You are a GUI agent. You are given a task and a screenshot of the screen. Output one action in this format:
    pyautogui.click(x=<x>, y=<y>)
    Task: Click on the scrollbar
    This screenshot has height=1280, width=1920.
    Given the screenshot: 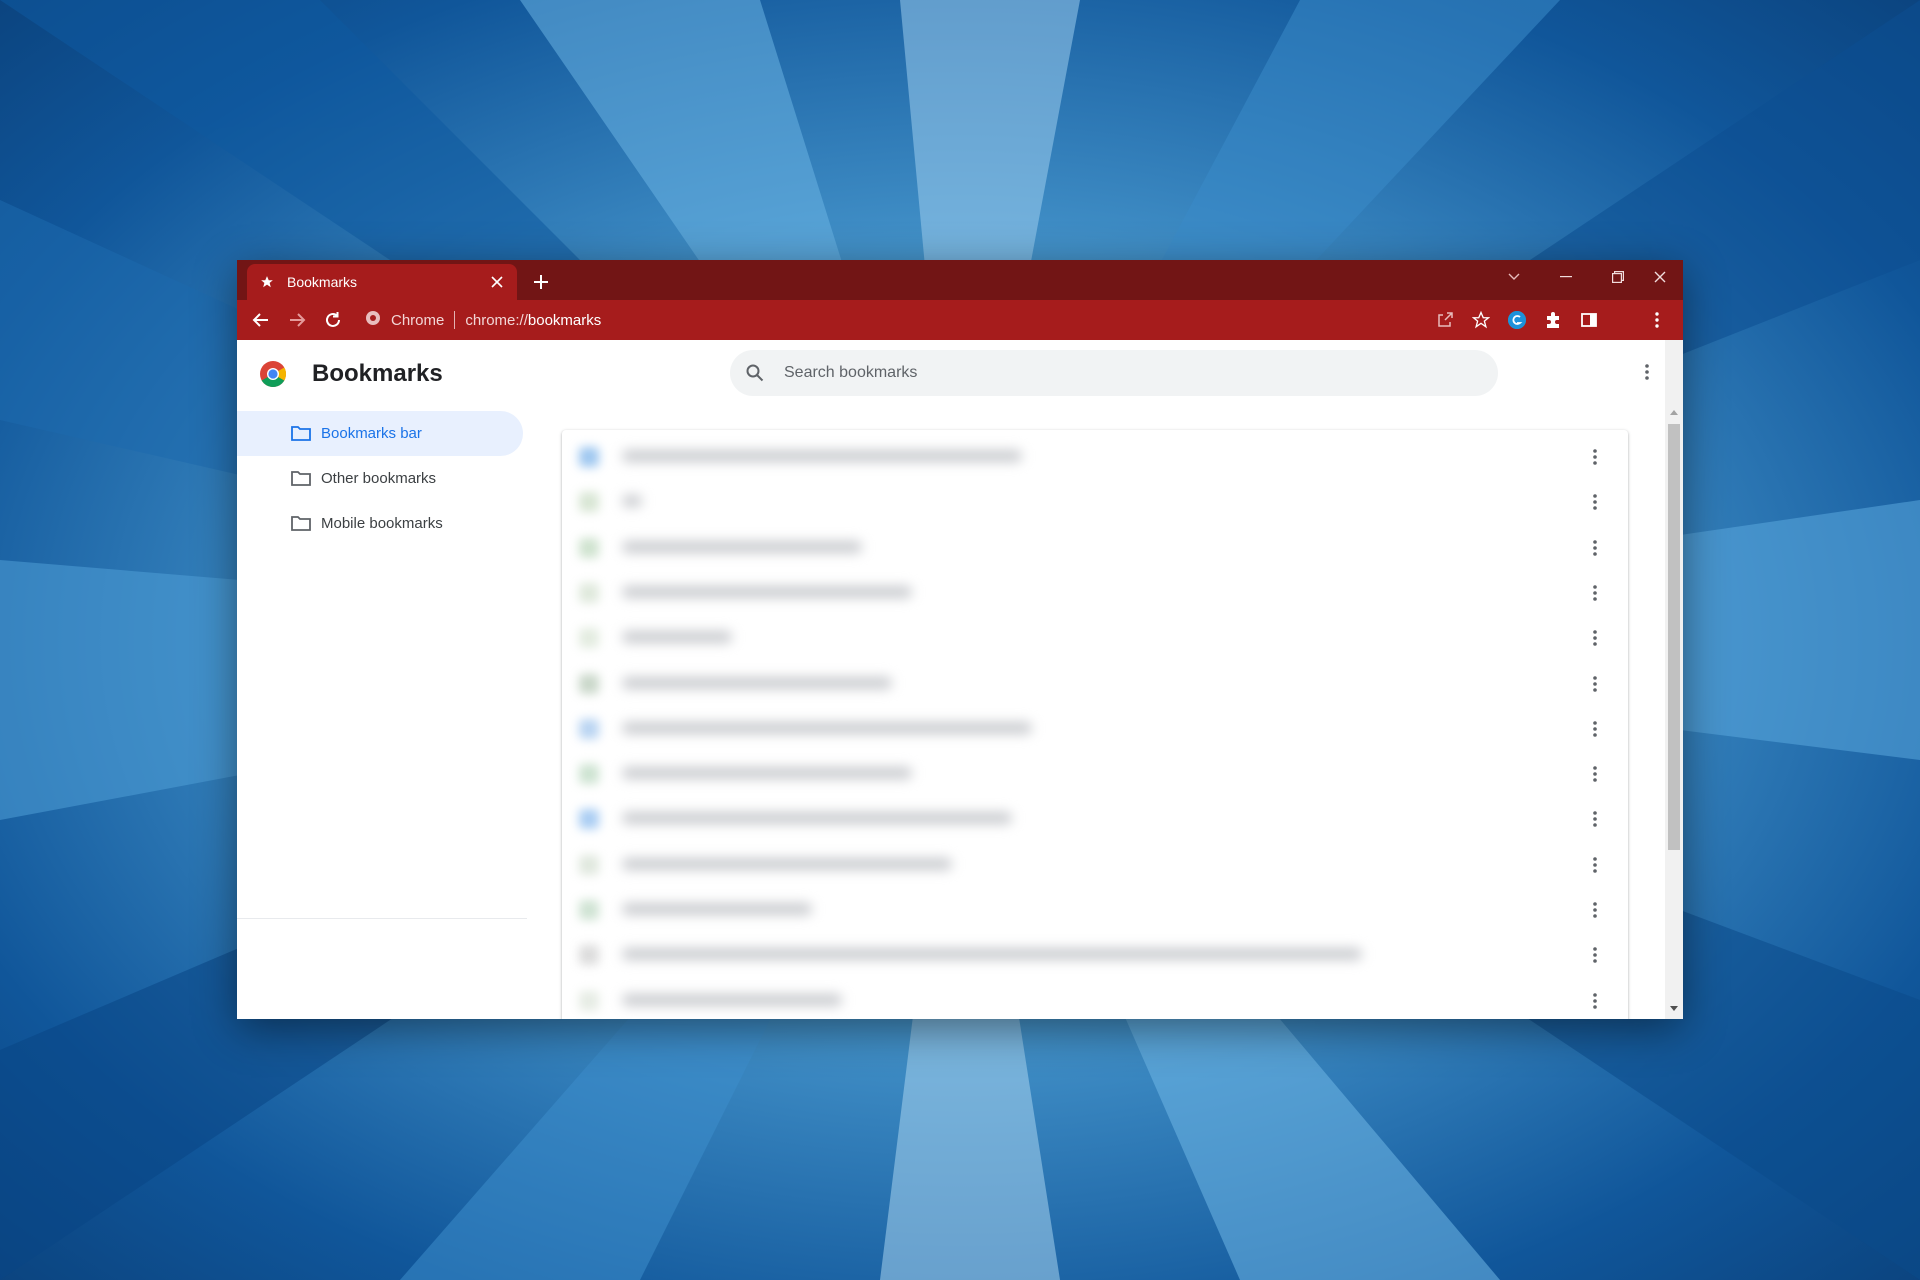 What is the action you would take?
    pyautogui.click(x=1674, y=679)
    